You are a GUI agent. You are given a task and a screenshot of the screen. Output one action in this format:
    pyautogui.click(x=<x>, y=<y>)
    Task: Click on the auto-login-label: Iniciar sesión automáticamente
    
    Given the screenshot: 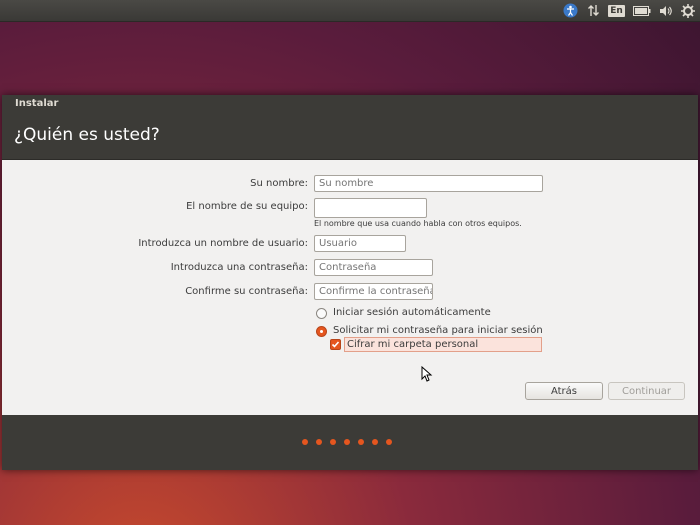 What is the action you would take?
    pyautogui.click(x=412, y=312)
    